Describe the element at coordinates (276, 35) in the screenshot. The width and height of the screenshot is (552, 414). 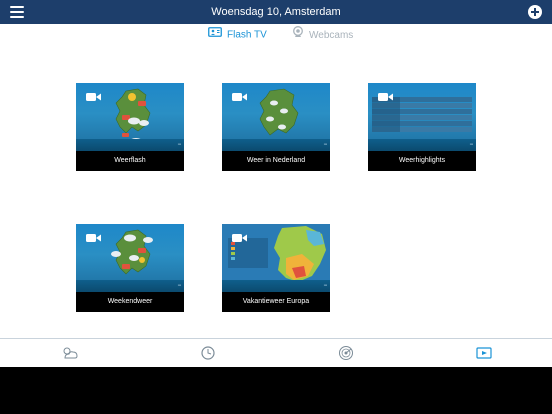
I see `tab-bar: Flash TV Webcams` at that location.